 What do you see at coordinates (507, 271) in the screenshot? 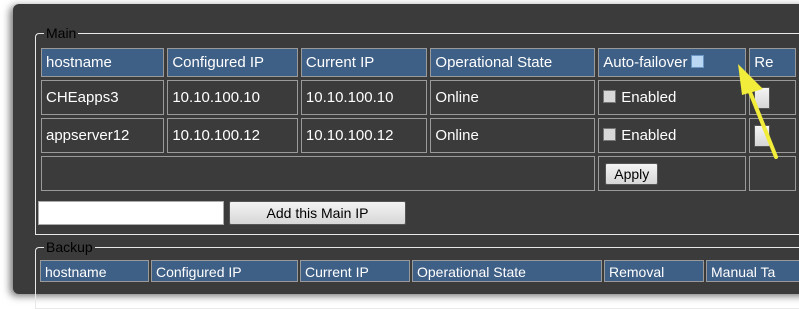
I see `backup-col-operational-state: Operational State` at bounding box center [507, 271].